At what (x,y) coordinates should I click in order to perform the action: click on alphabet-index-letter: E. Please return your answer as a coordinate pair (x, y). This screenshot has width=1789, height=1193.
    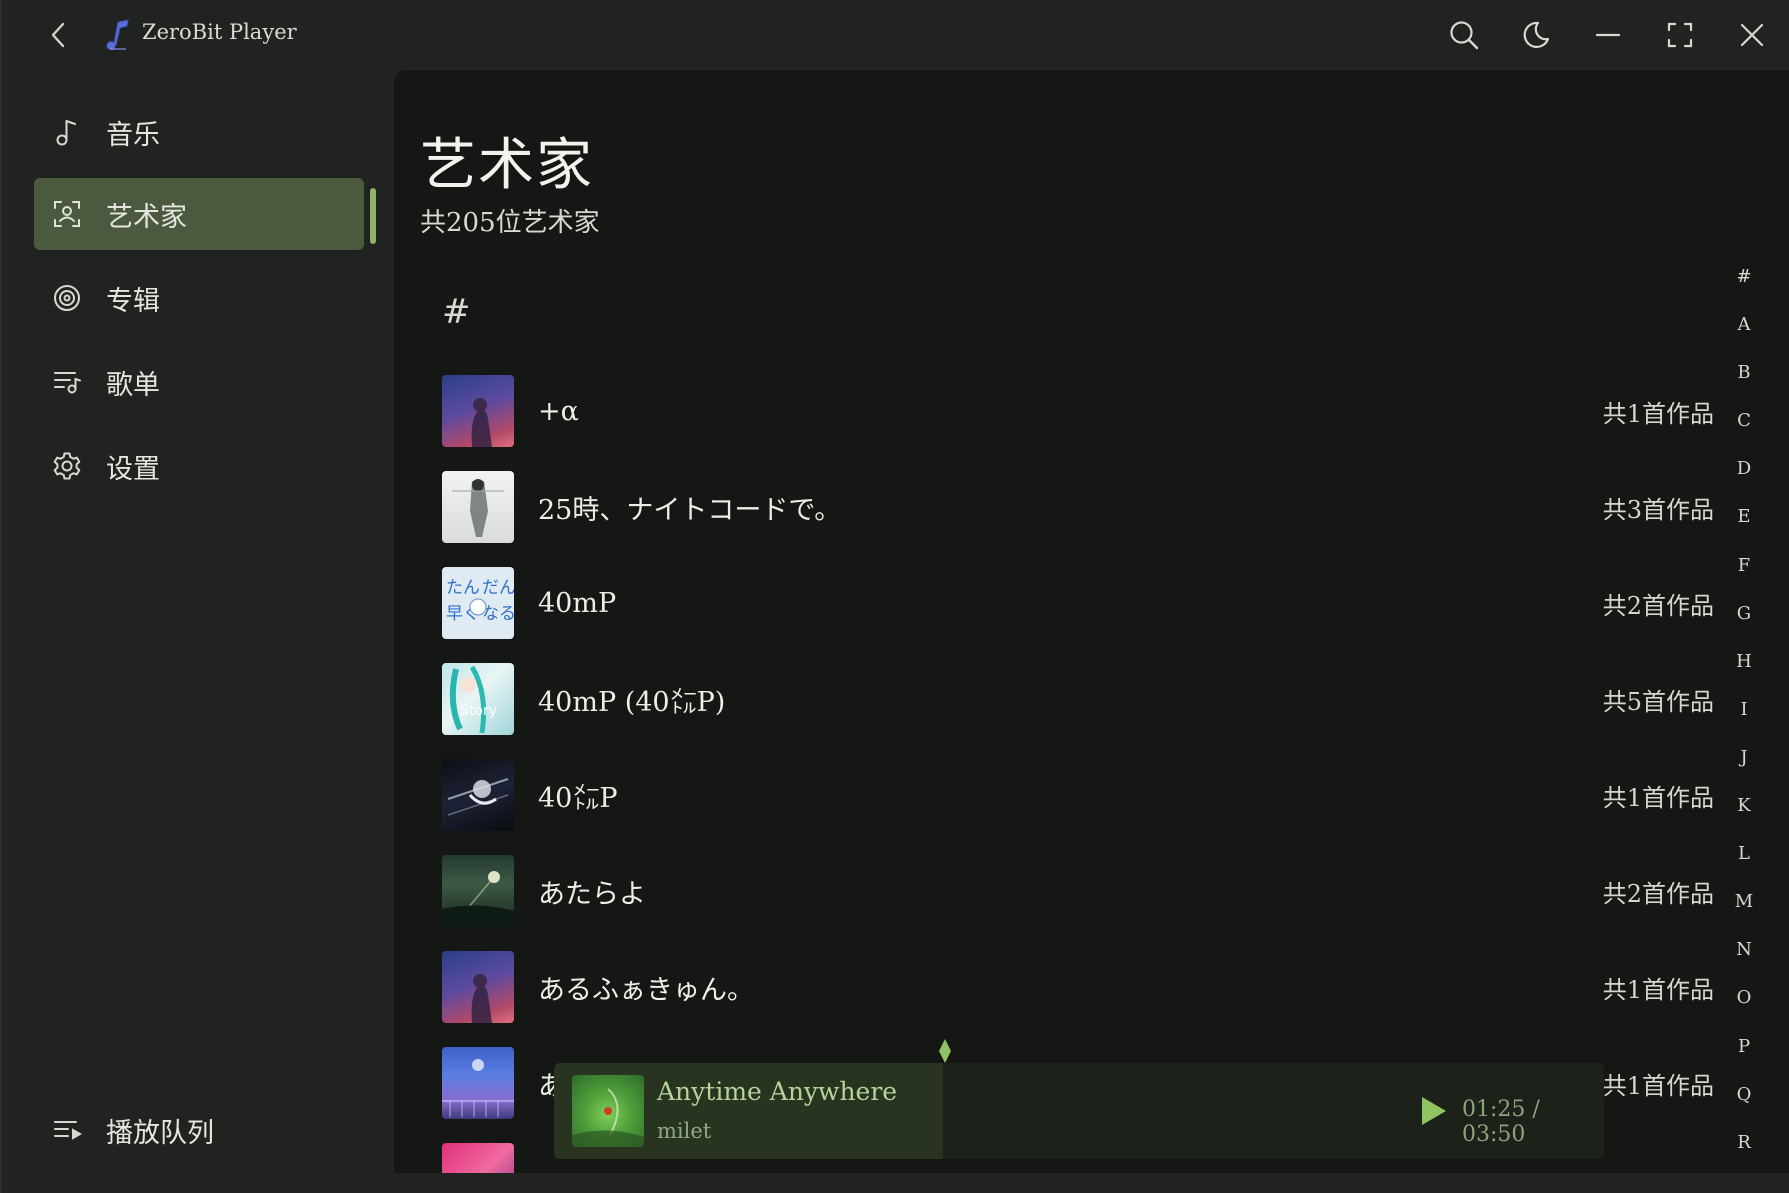
    Looking at the image, I should click on (1744, 530).